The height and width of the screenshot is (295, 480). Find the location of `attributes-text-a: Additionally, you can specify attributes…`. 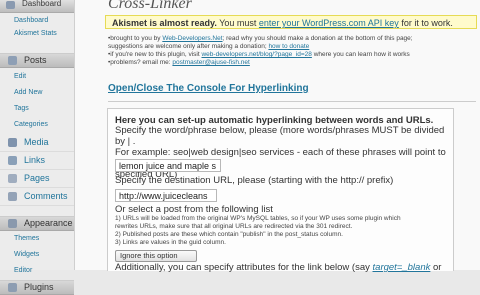

attributes-text-a: Additionally, you can specify attributes… is located at coordinates (244, 267).